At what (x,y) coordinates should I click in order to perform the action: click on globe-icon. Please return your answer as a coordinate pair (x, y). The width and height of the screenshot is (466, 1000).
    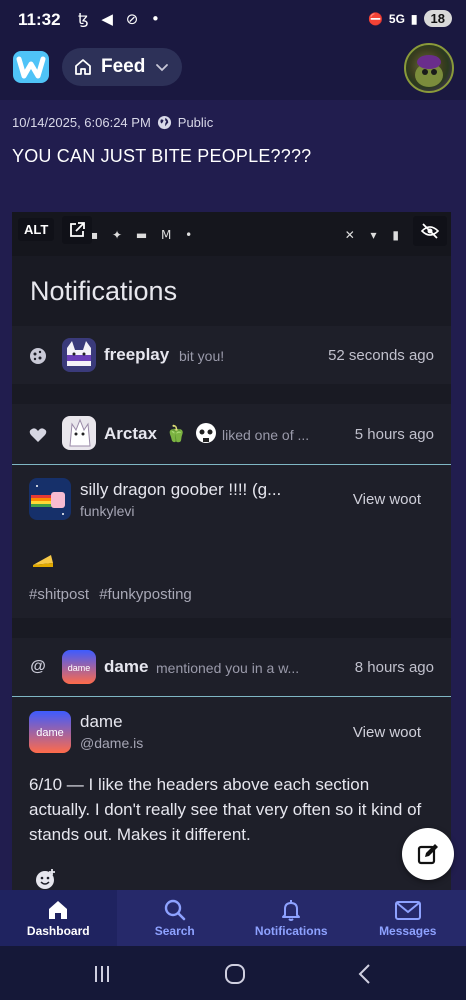
    Looking at the image, I should click on (164, 122).